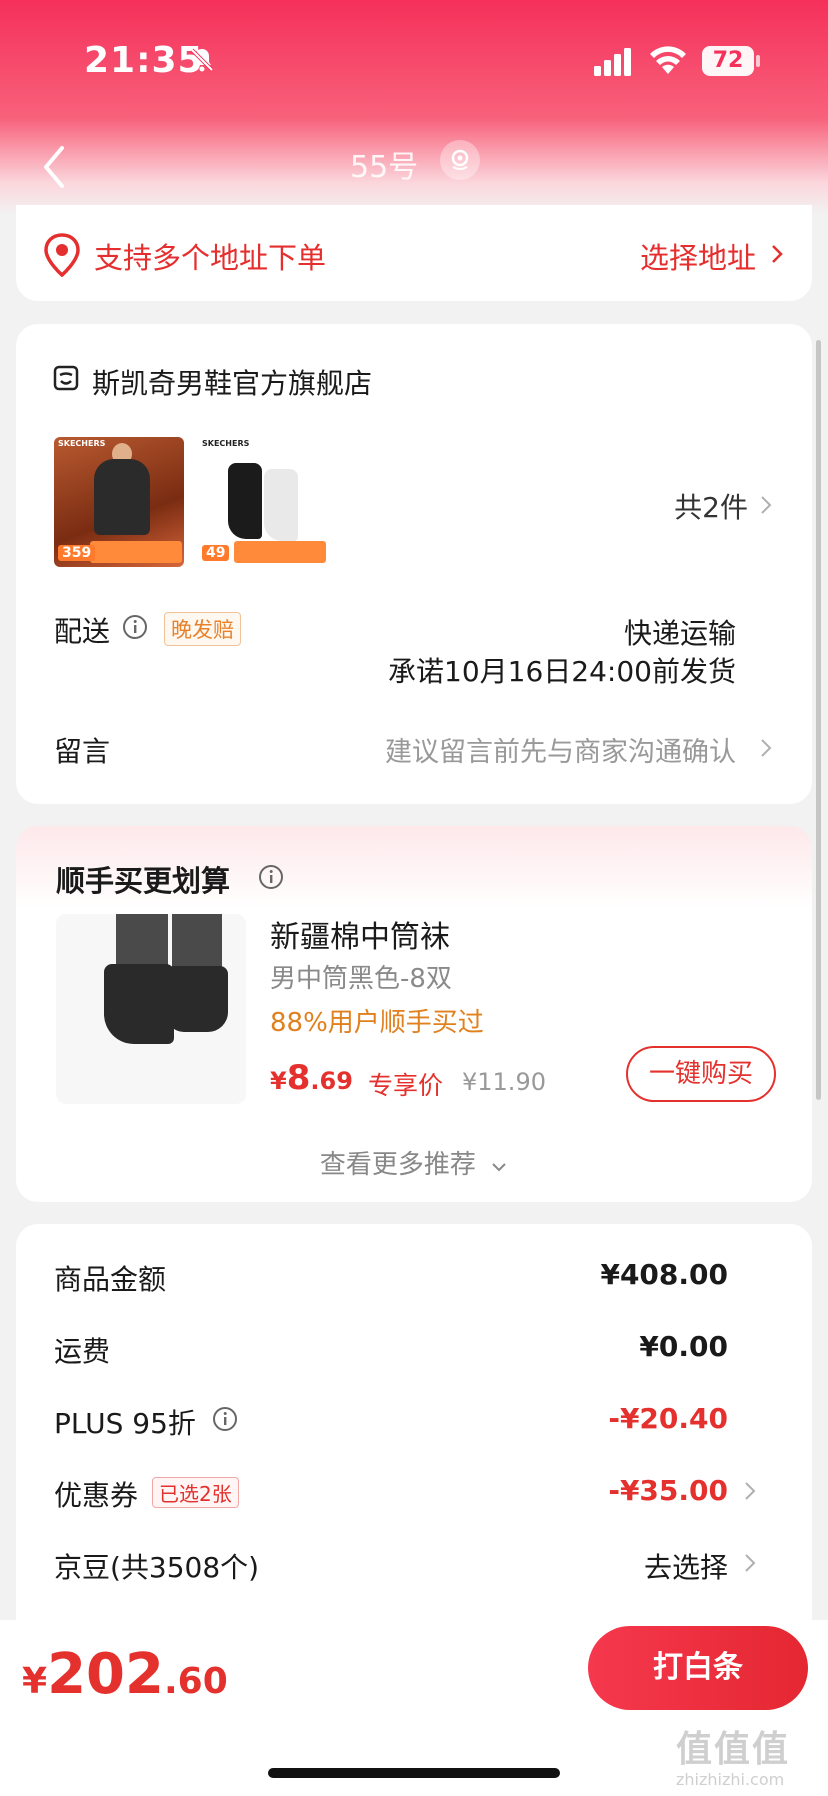  I want to click on address-card: 支持多个地址下单 选择地址, so click(414, 253).